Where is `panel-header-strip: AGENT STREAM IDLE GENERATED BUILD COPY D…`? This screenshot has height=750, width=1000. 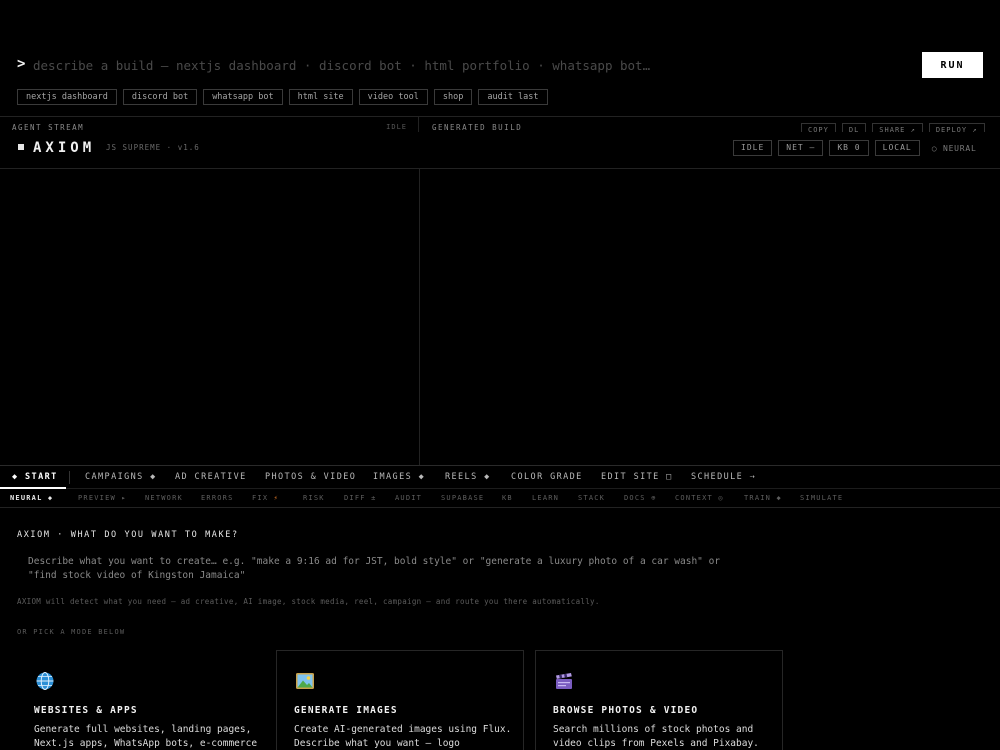 panel-header-strip: AGENT STREAM IDLE GENERATED BUILD COPY D… is located at coordinates (500, 124).